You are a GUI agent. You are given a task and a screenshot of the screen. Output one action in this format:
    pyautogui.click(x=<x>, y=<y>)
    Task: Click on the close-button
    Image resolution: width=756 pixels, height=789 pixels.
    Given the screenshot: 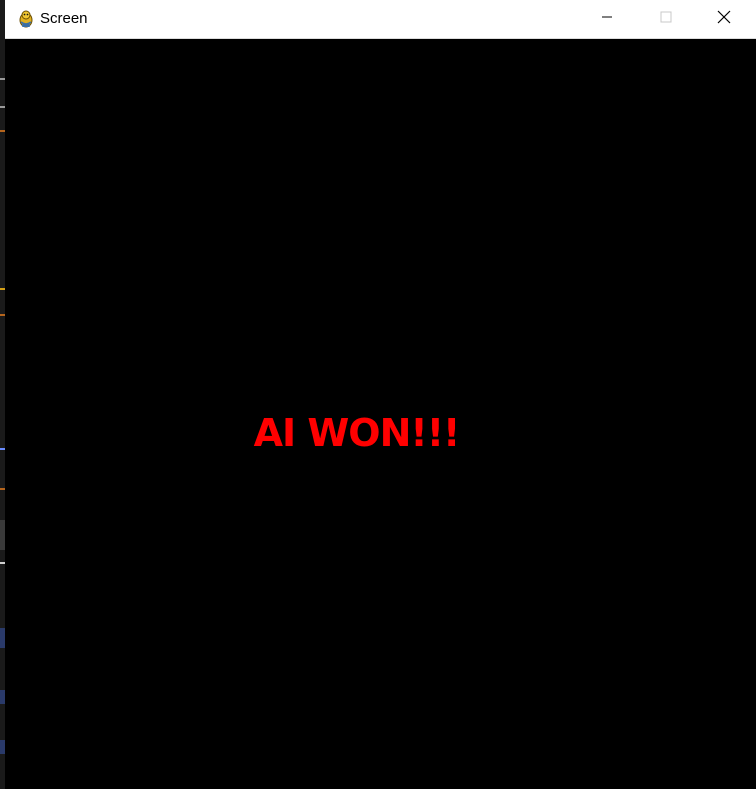 What is the action you would take?
    pyautogui.click(x=724, y=19)
    